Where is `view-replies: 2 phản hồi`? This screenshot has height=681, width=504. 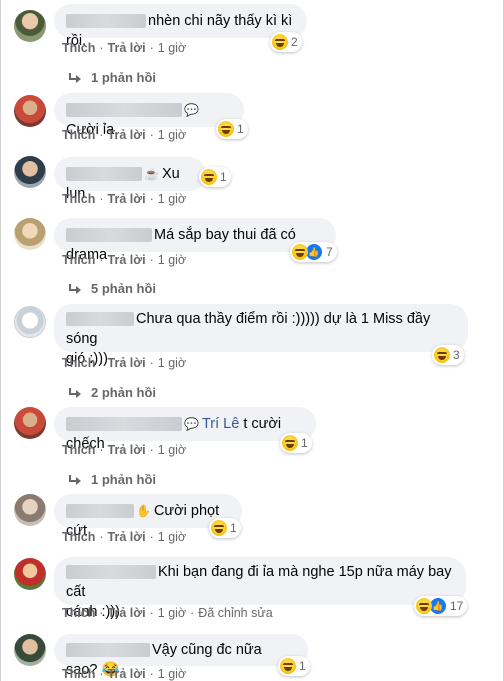
view-replies: 2 phản hồi is located at coordinates (111, 392).